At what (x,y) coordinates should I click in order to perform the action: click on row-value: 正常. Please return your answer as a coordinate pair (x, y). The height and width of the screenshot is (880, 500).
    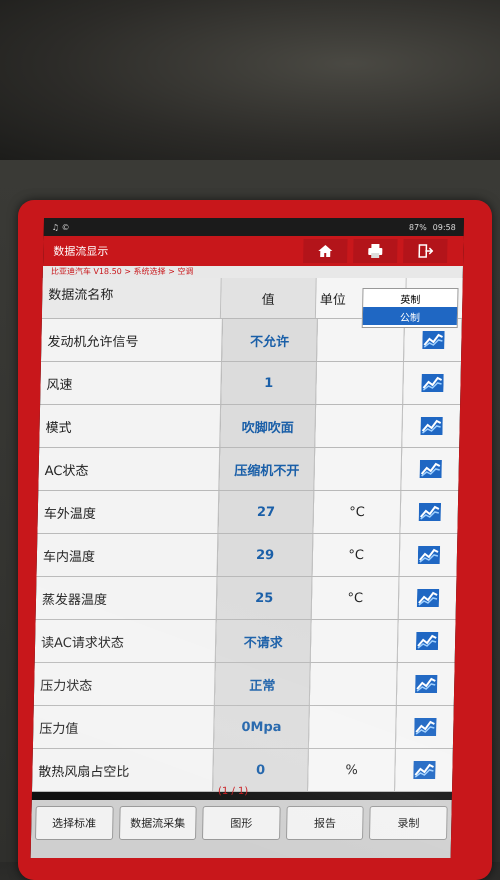
    Looking at the image, I should click on (262, 684).